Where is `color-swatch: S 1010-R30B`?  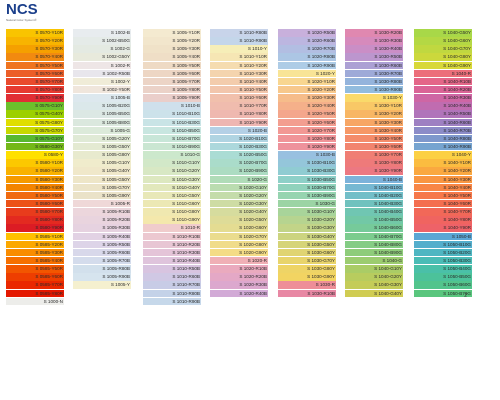 color-swatch: S 1010-R30B is located at coordinates (172, 252).